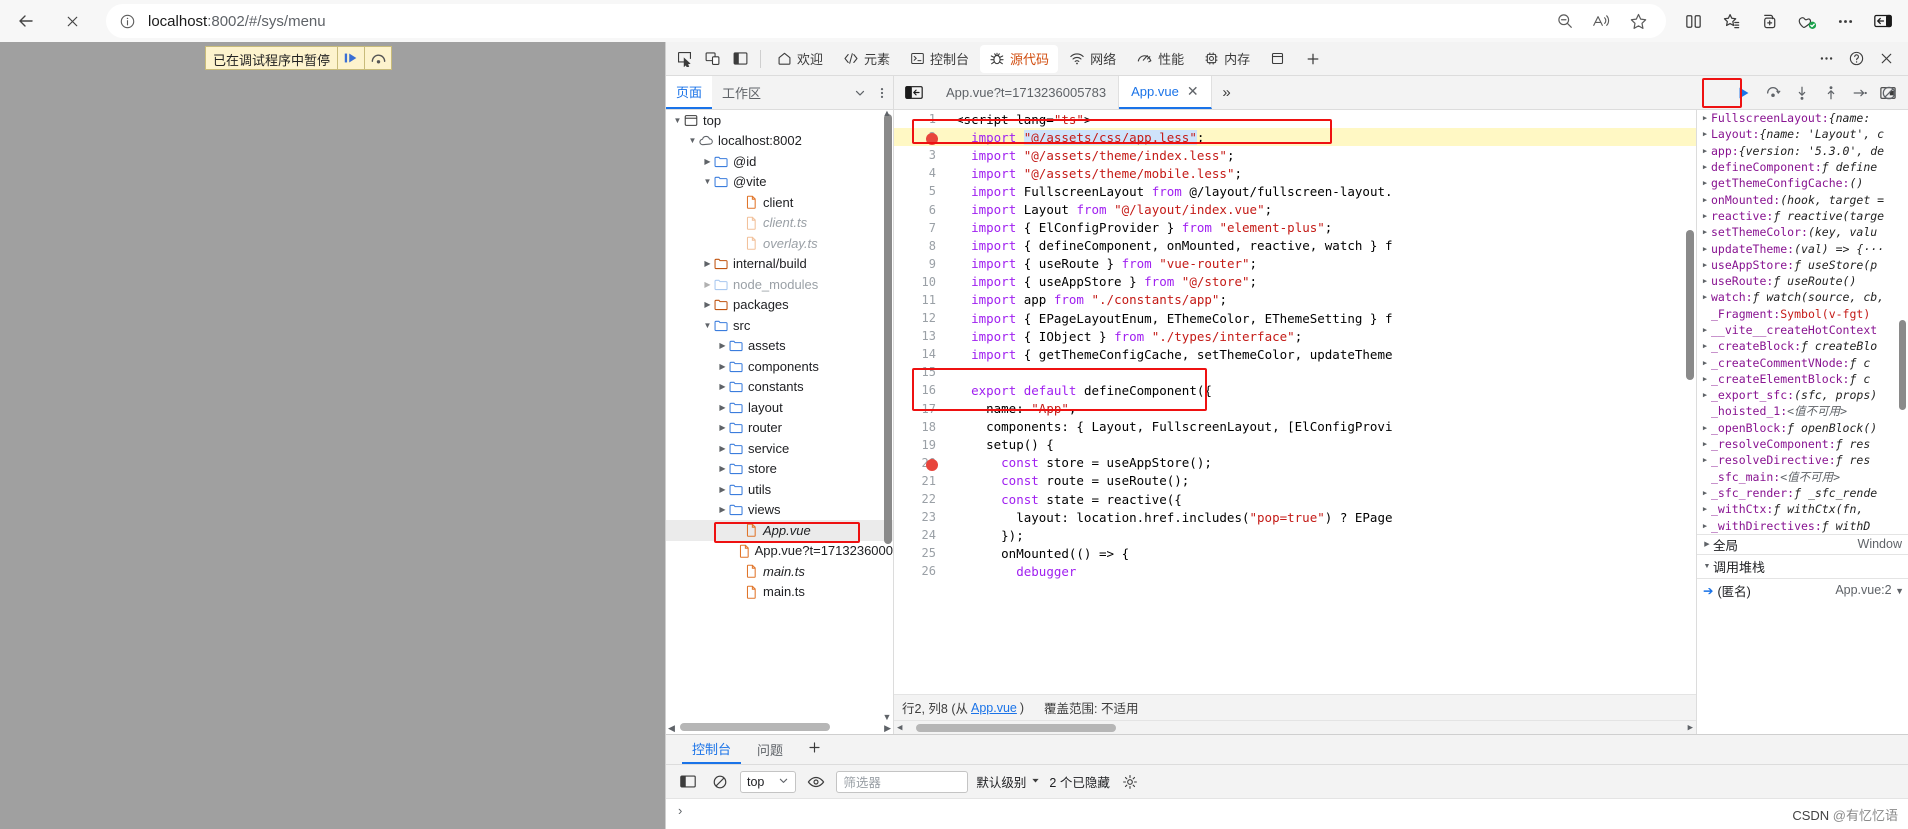 This screenshot has height=829, width=1908. What do you see at coordinates (1802, 589) in the screenshot?
I see `call-stack-frame: ➔ (匿名) App.vue:2 ▼` at bounding box center [1802, 589].